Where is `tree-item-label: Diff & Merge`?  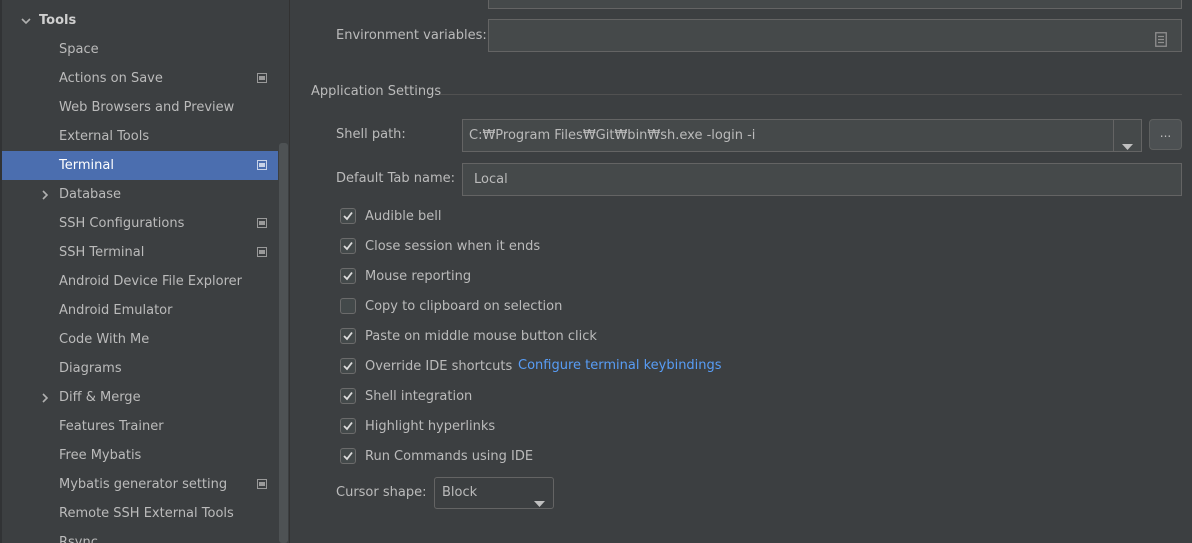 tree-item-label: Diff & Merge is located at coordinates (100, 397).